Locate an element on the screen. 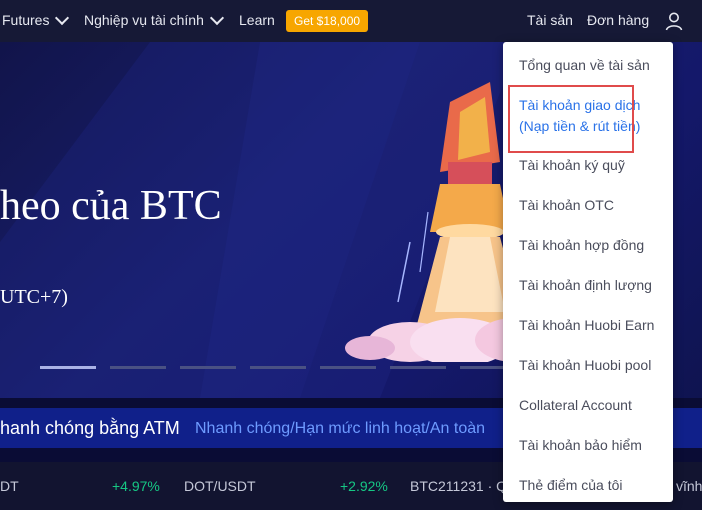 The width and height of the screenshot is (702, 510). ticker-pair: DOT/USDT is located at coordinates (220, 486).